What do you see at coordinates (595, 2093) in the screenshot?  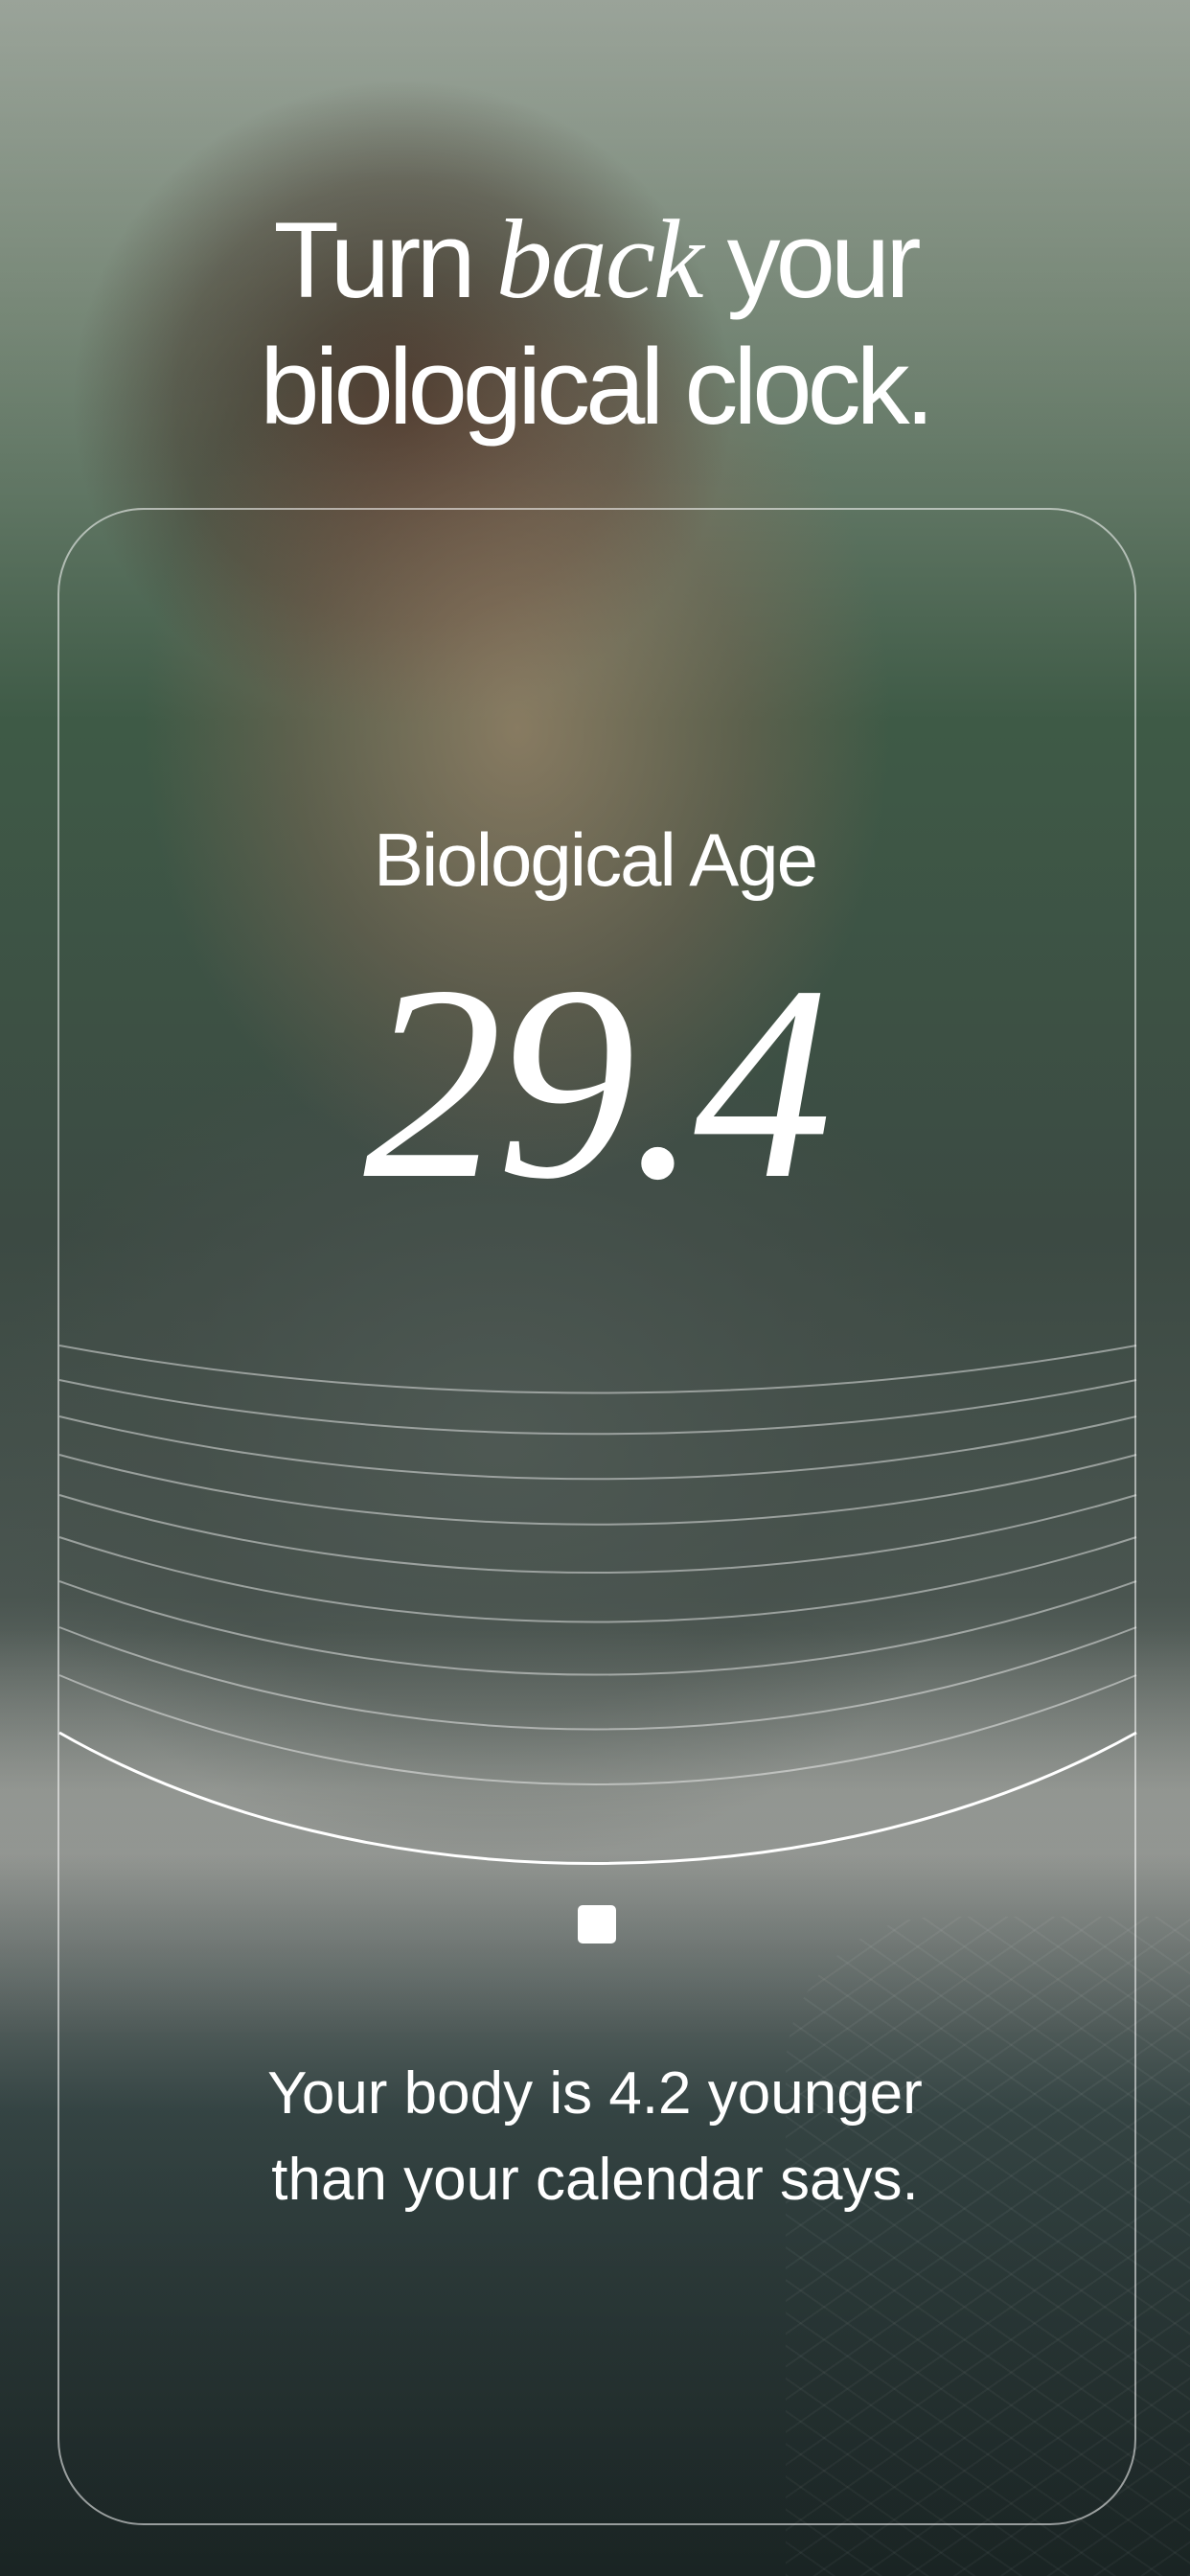 I see `caption-line-1: Your body is 4.2 younger` at bounding box center [595, 2093].